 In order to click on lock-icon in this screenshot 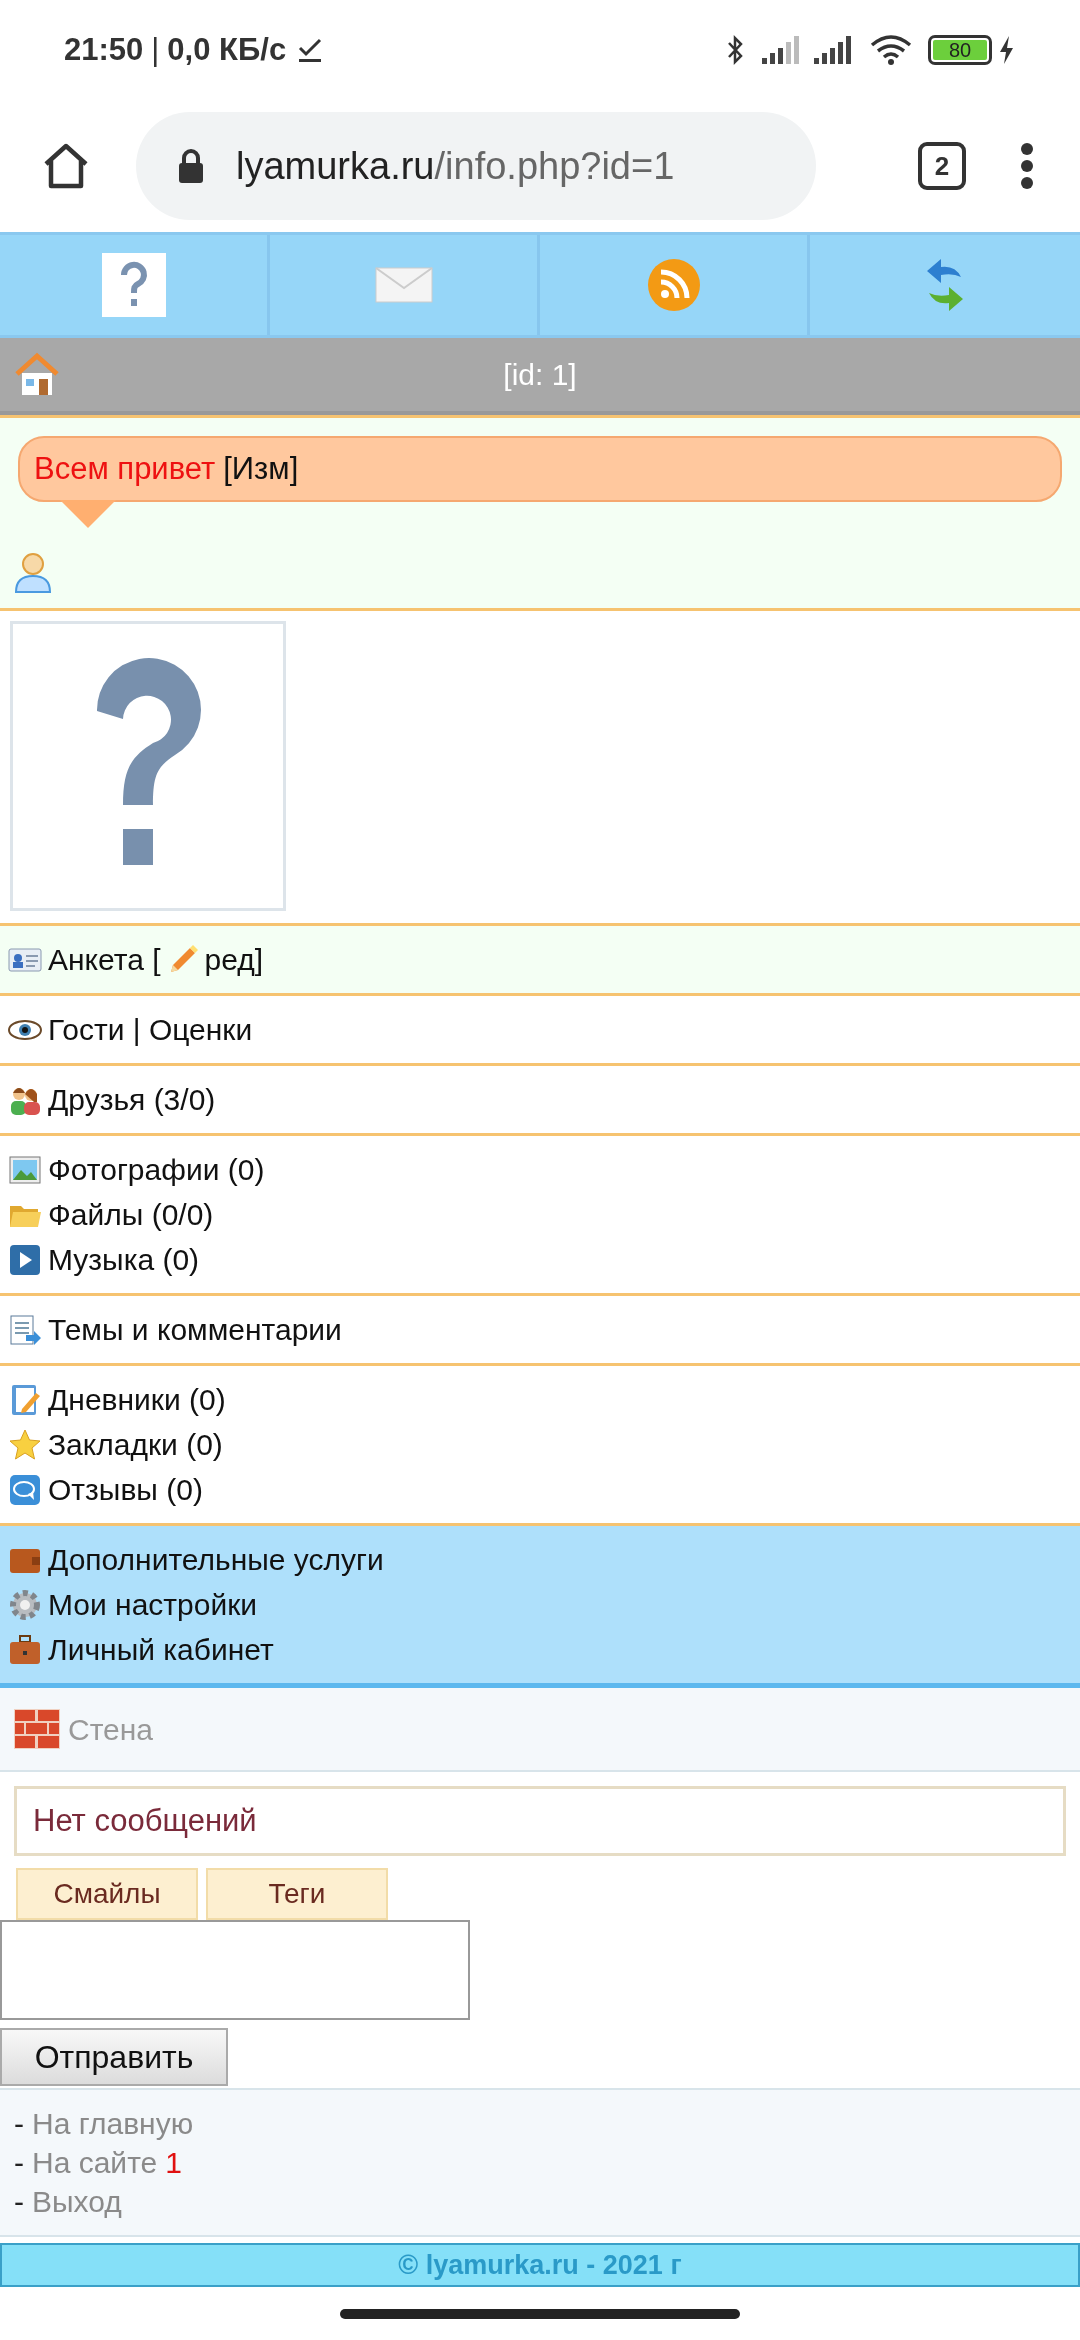, I will do `click(191, 166)`.